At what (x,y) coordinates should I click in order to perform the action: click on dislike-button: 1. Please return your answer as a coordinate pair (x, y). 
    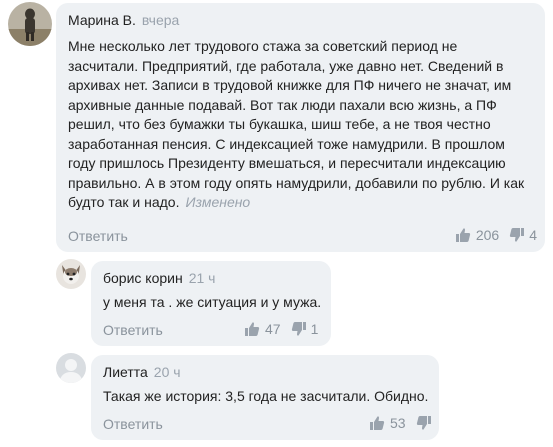
    Looking at the image, I should click on (305, 329).